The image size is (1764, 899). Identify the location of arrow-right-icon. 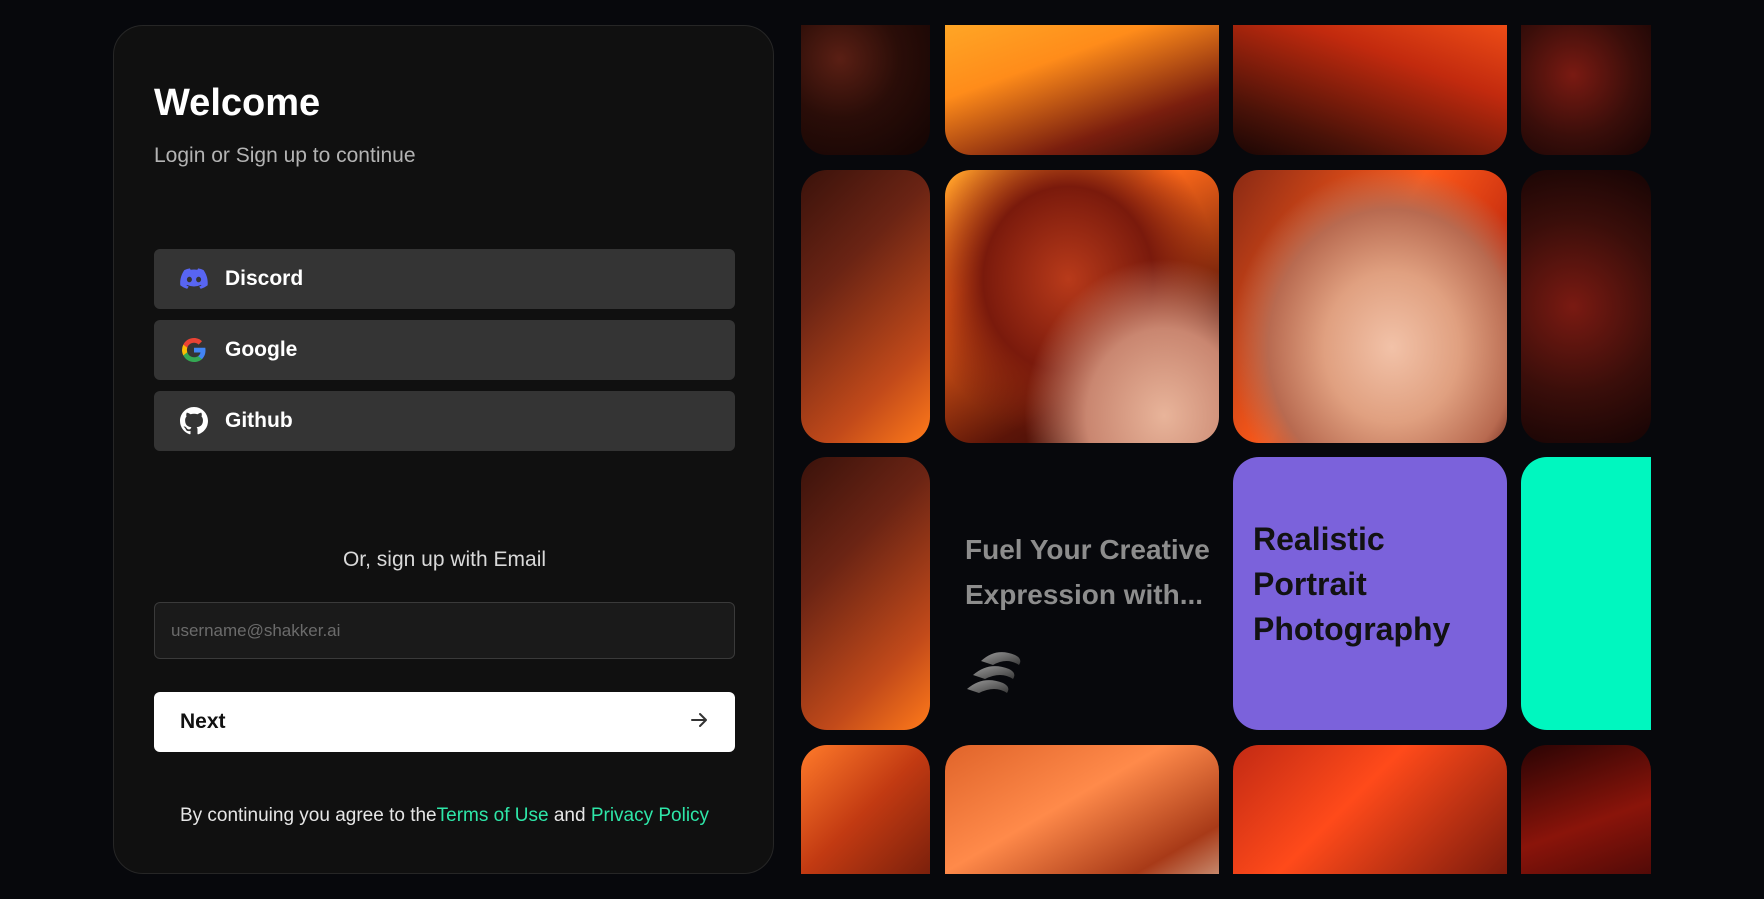
(700, 722).